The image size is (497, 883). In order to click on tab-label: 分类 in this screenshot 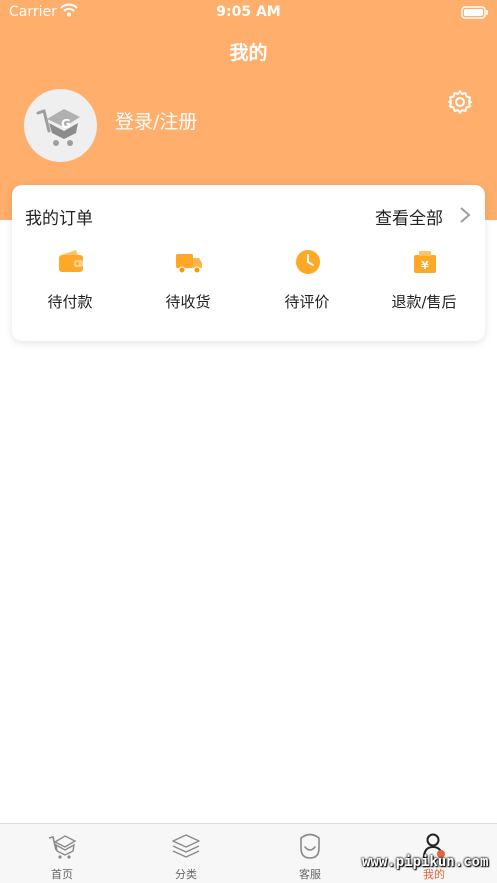, I will do `click(186, 874)`.